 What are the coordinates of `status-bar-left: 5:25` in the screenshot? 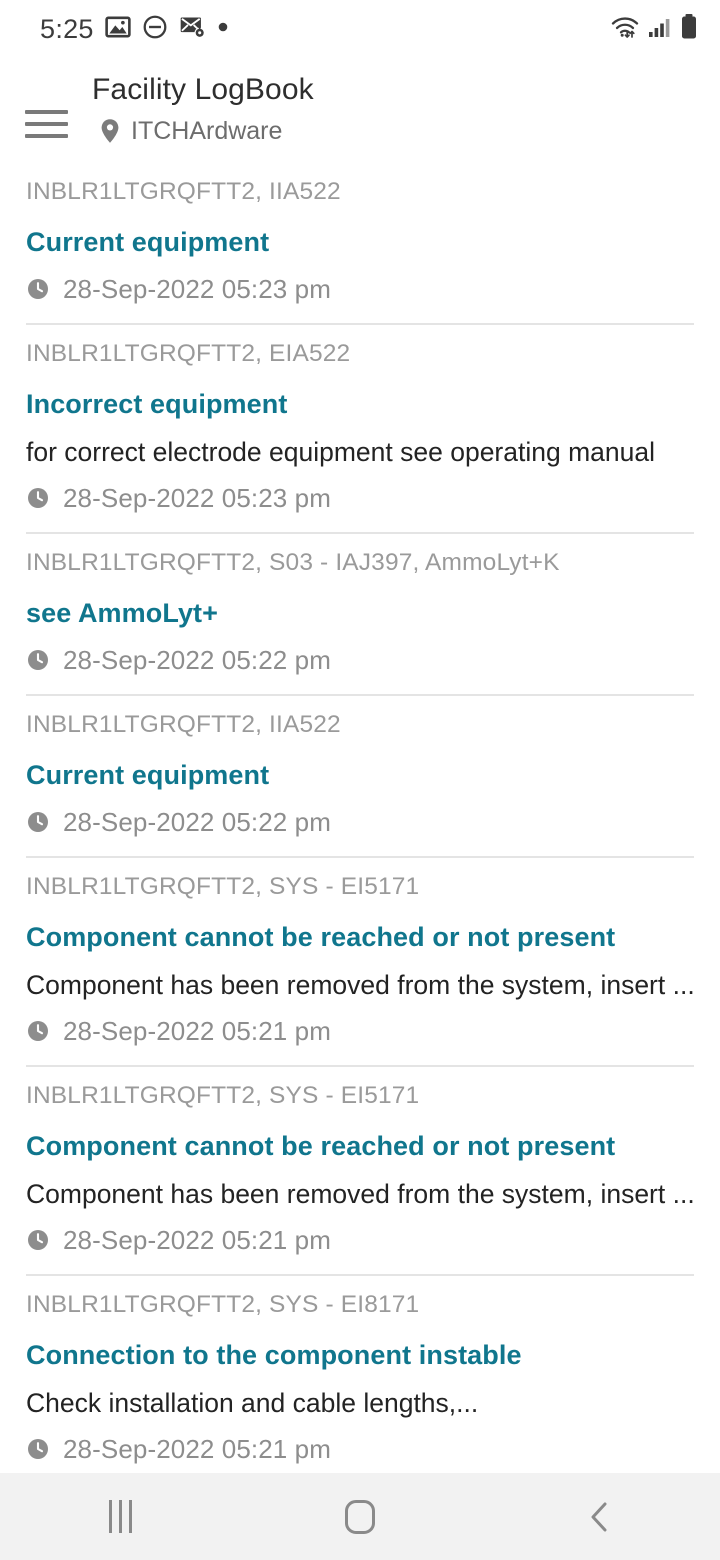 It's located at (134, 29).